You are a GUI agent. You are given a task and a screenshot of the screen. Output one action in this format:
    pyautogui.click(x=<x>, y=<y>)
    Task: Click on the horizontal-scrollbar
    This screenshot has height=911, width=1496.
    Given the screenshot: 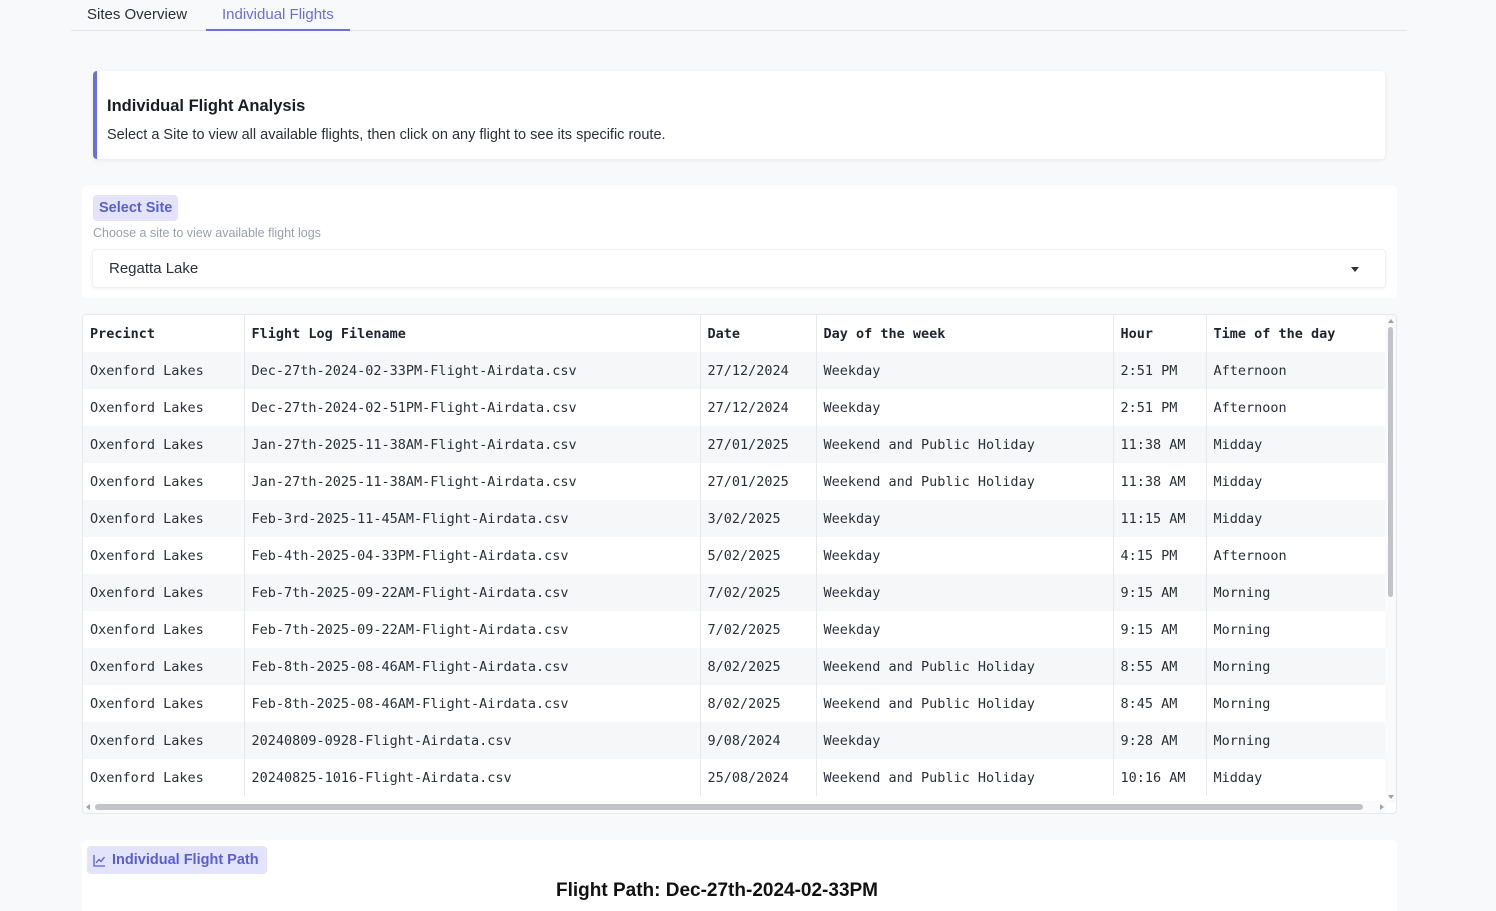 What is the action you would take?
    pyautogui.click(x=735, y=807)
    